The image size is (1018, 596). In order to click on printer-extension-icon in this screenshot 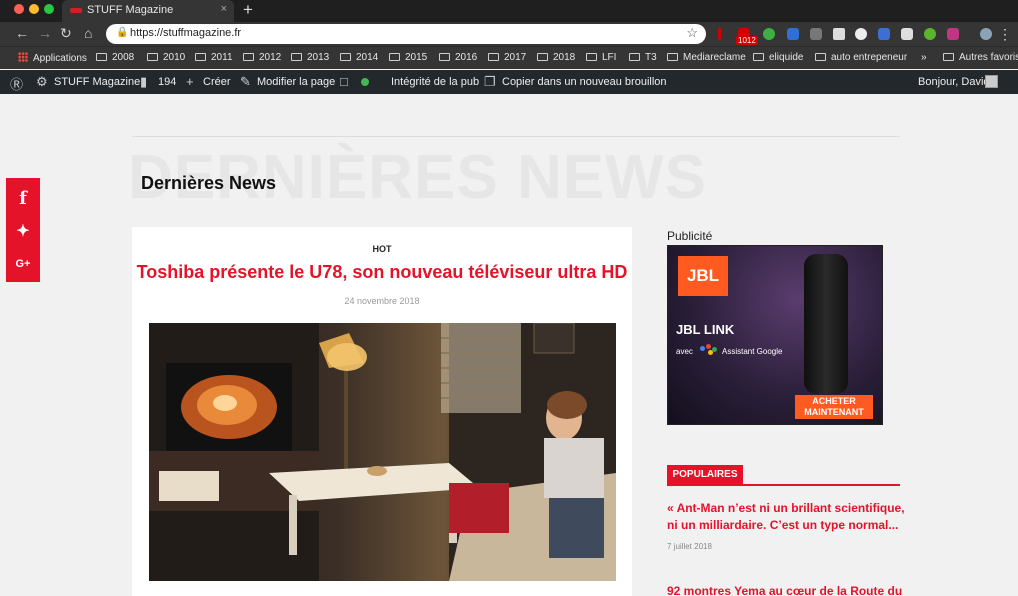, I will do `click(907, 34)`.